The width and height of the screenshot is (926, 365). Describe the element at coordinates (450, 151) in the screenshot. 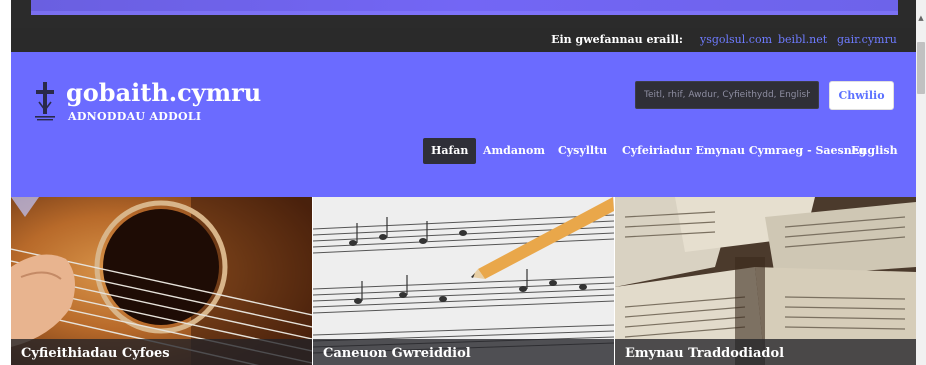

I see `nav-hafan: Hafan` at that location.